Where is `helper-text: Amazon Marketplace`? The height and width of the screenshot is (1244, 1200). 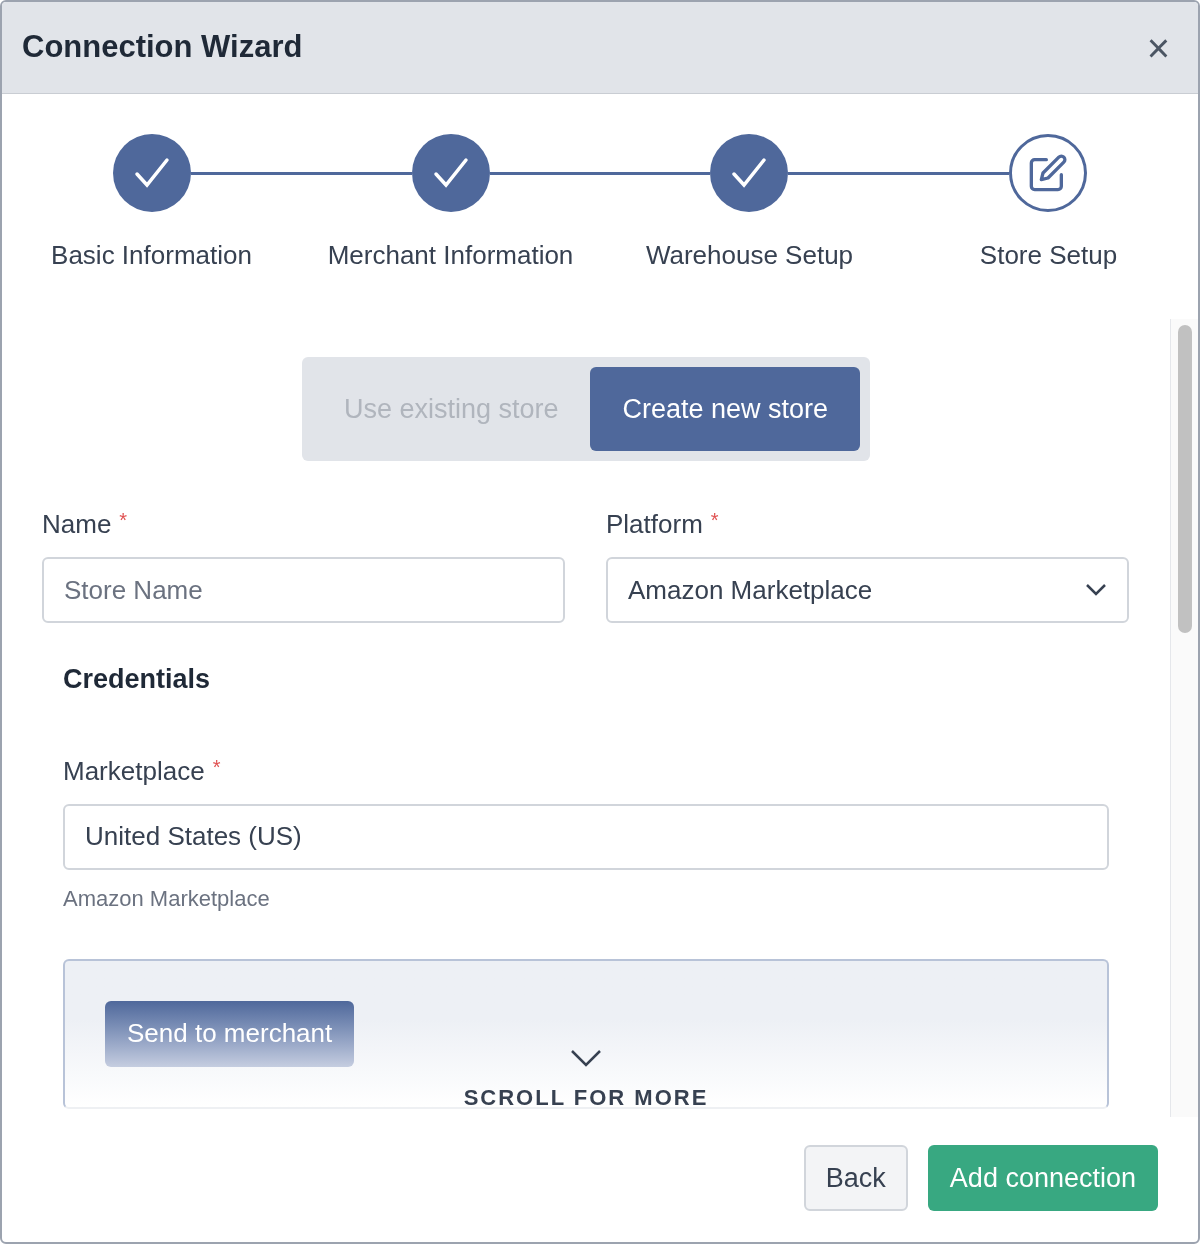 helper-text: Amazon Marketplace is located at coordinates (167, 898).